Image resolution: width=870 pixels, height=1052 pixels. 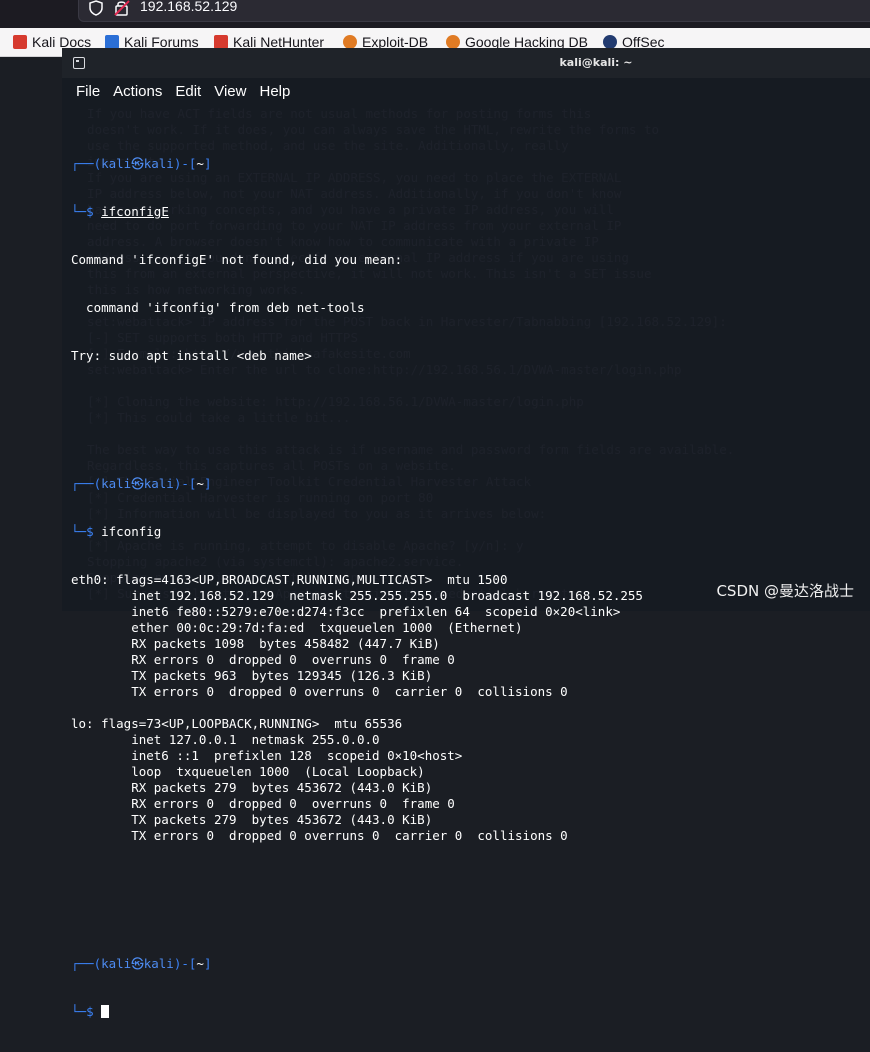 I want to click on menu-edit: Edit, so click(x=188, y=91).